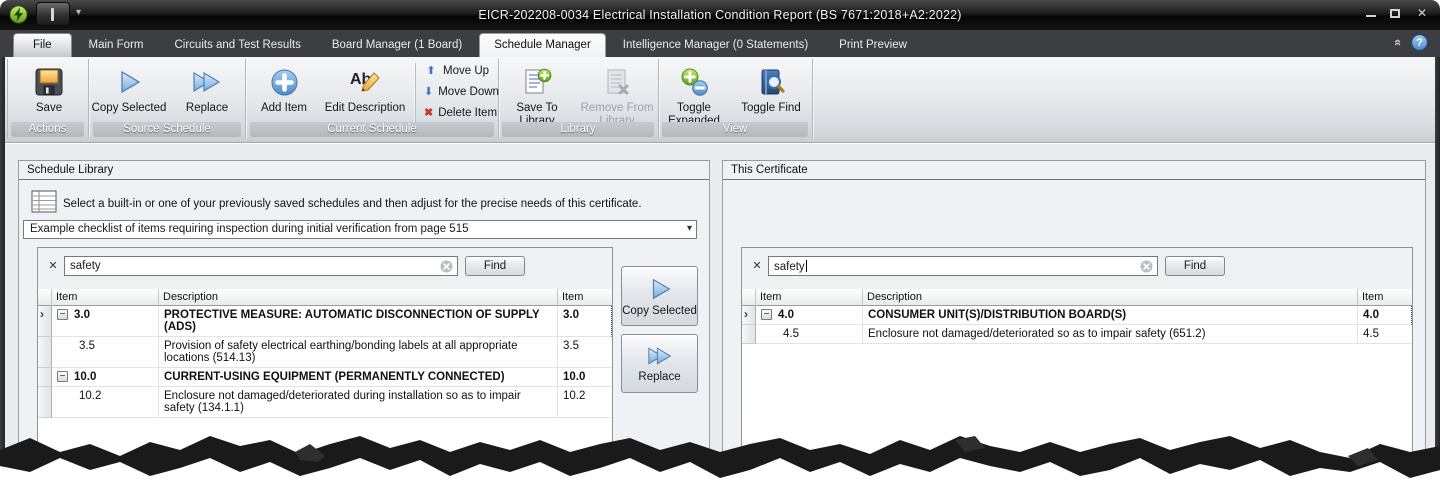 Image resolution: width=1440 pixels, height=488 pixels. I want to click on maximize-button, so click(1395, 13).